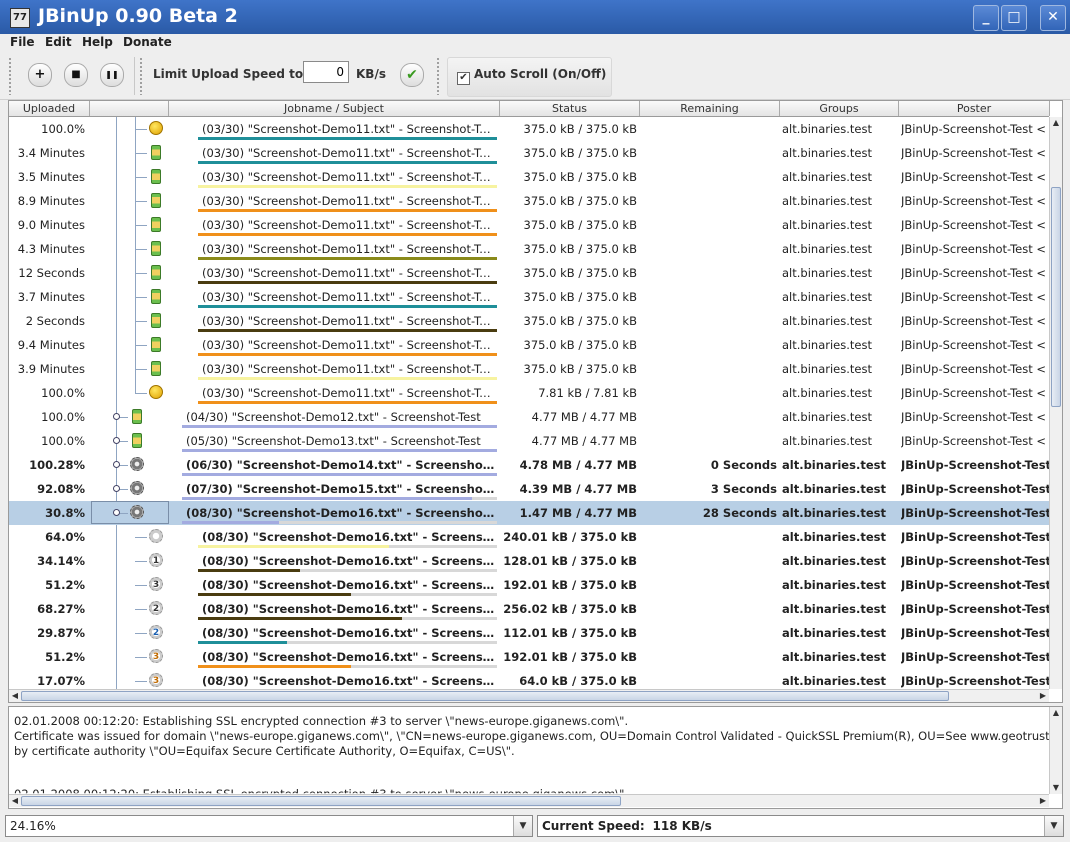  I want to click on log-scroll-left-arrow: ◀, so click(15, 801).